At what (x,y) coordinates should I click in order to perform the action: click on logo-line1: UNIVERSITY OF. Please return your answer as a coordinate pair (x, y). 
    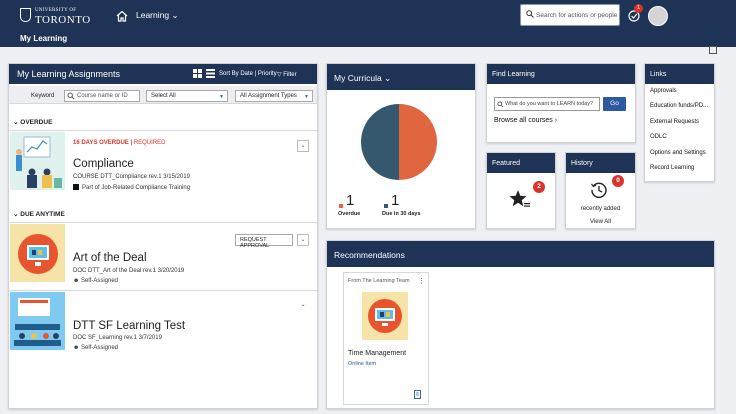
    Looking at the image, I should click on (56, 10).